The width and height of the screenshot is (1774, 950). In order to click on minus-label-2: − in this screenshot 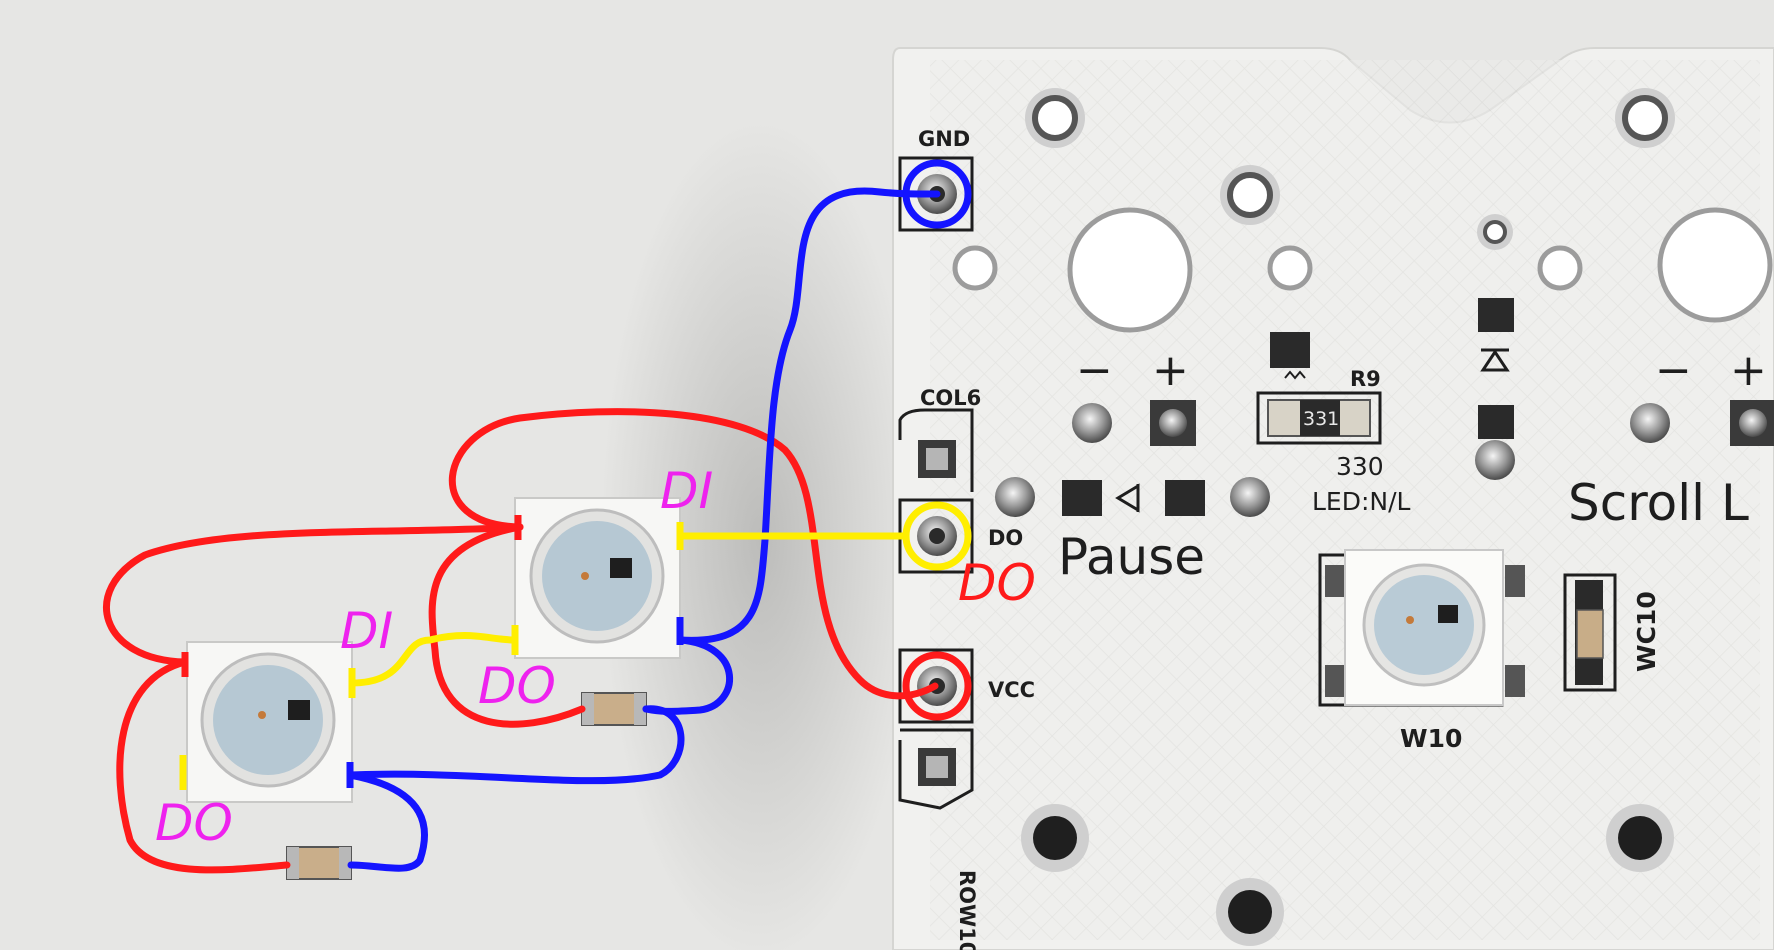, I will do `click(1673, 370)`.